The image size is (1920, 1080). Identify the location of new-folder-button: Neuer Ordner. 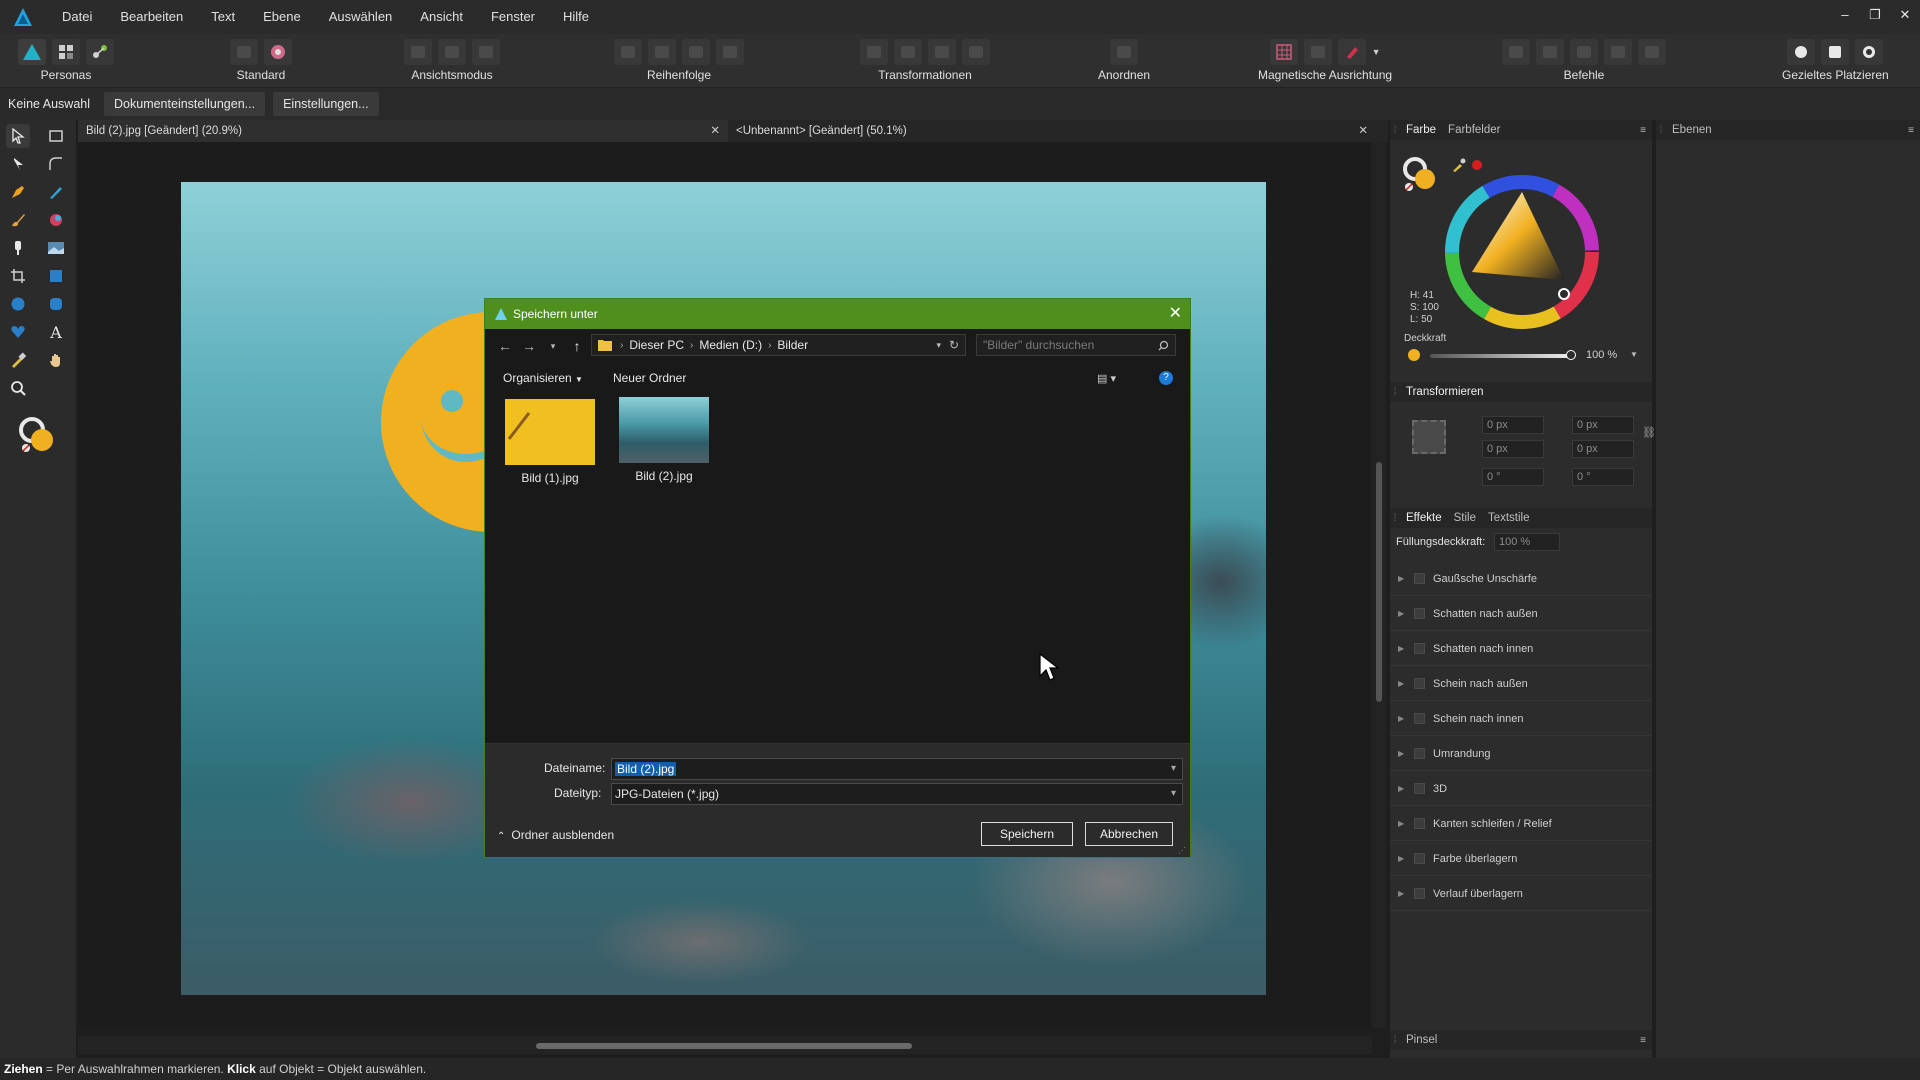
(649, 378).